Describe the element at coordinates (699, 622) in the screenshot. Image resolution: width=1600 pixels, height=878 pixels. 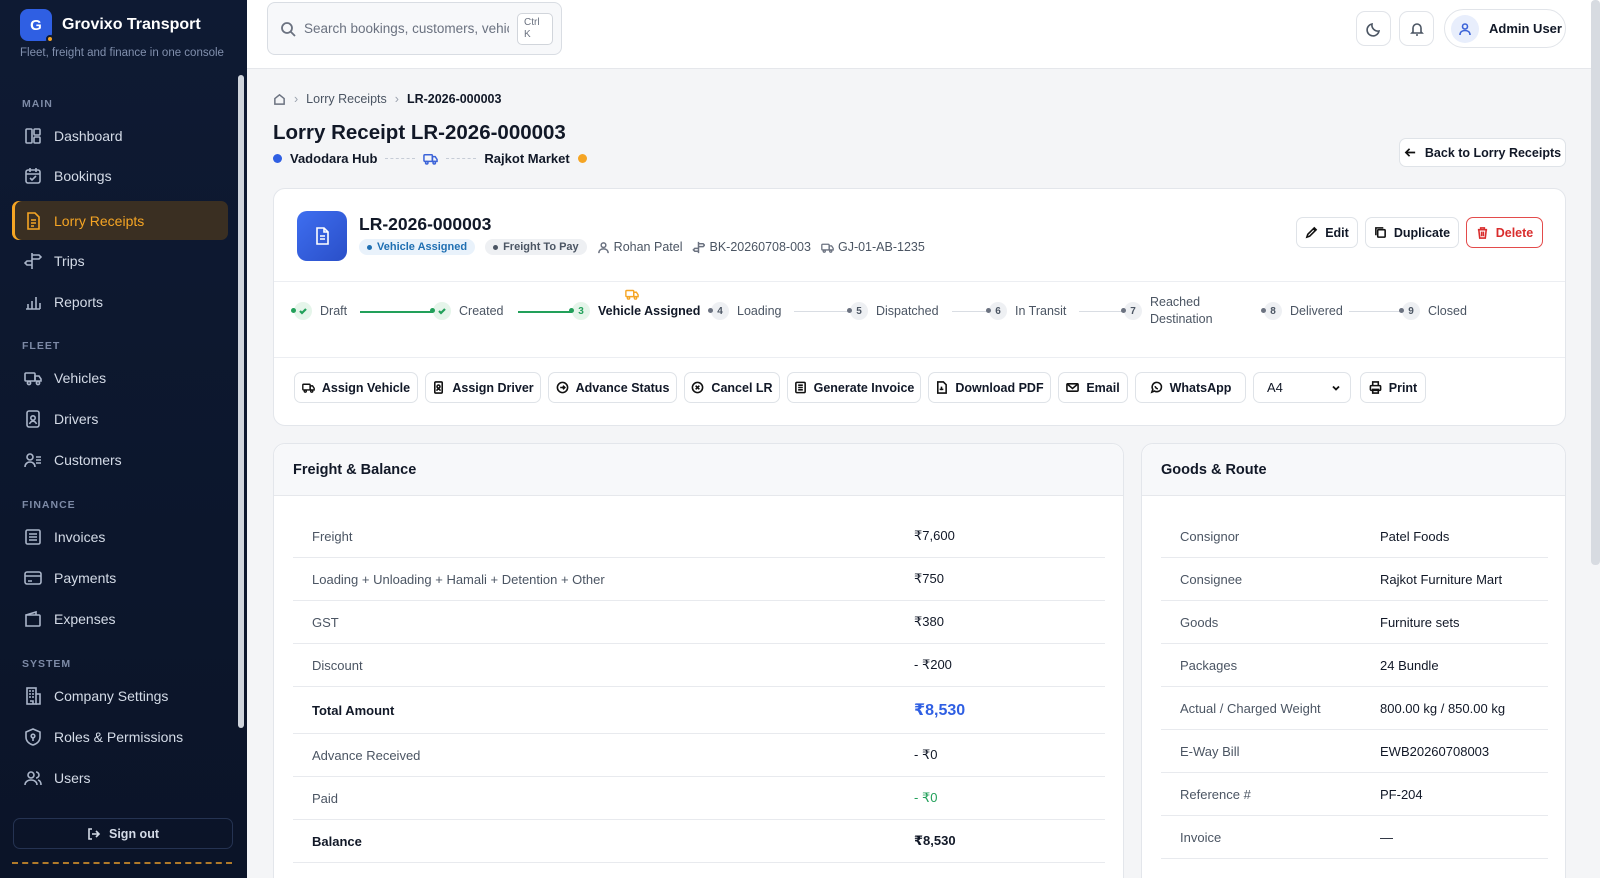
I see `table-row: GST ₹380` at that location.